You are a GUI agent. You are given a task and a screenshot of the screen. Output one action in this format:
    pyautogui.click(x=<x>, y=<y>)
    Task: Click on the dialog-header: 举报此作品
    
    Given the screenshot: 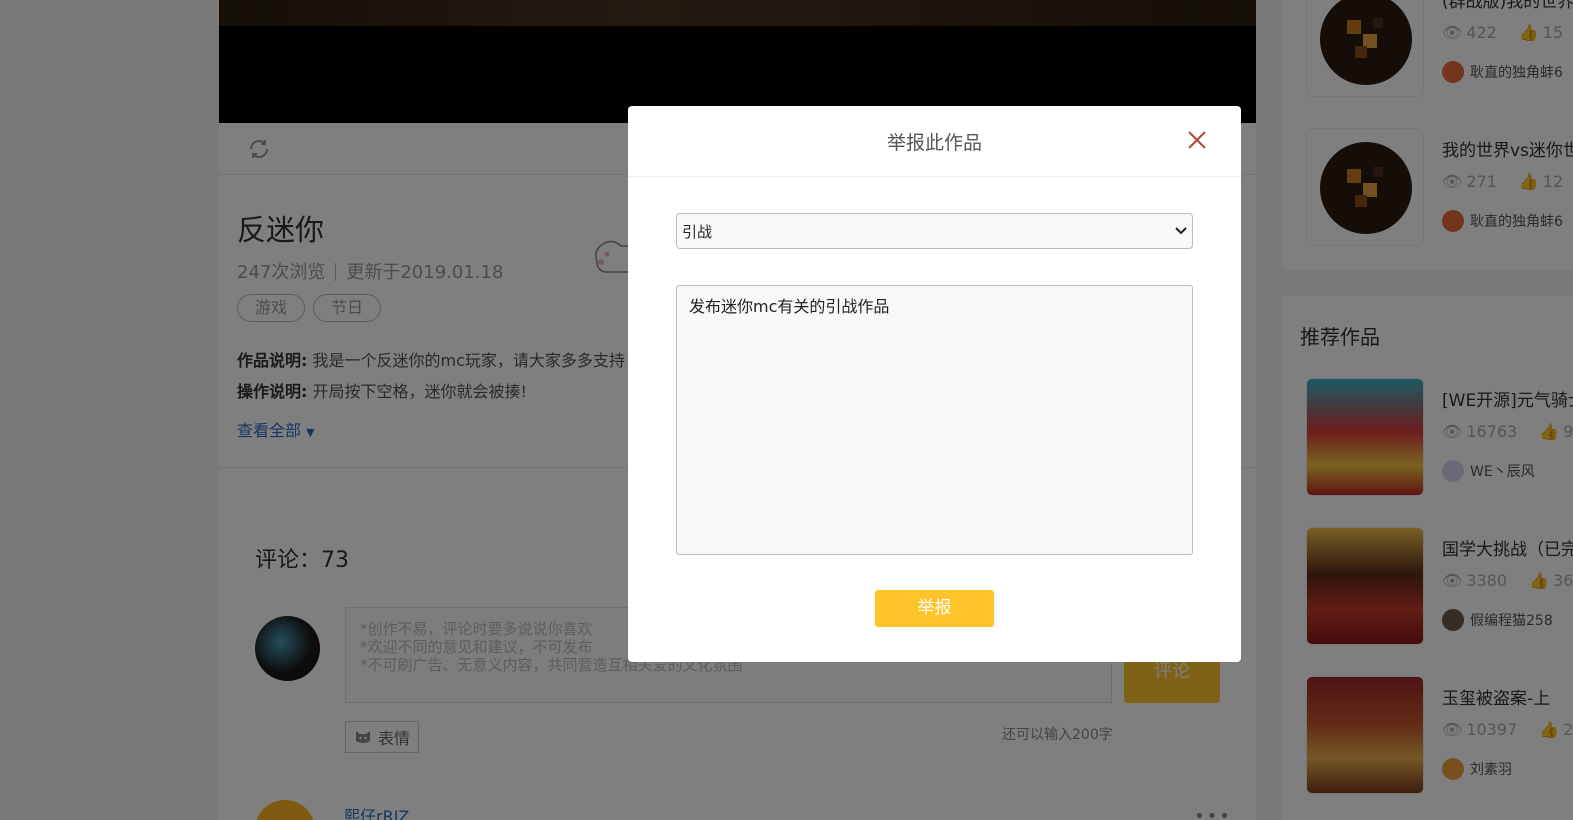 What is the action you would take?
    pyautogui.click(x=934, y=141)
    